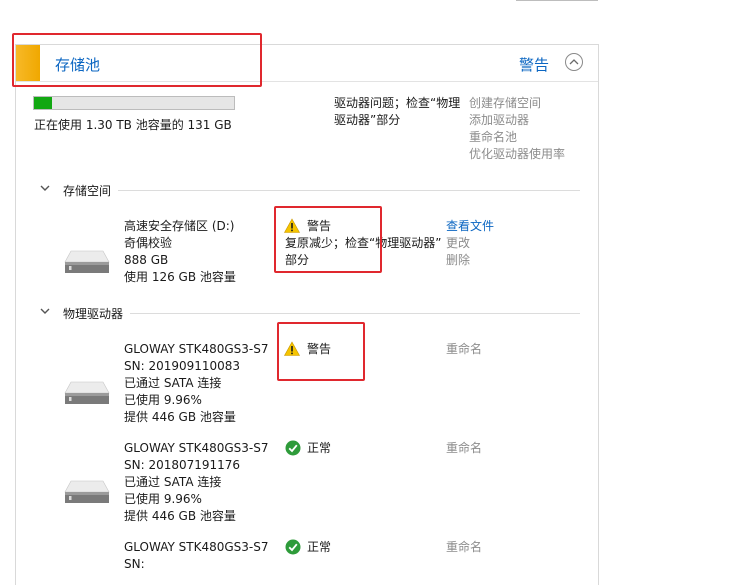 This screenshot has width=754, height=585. What do you see at coordinates (574, 62) in the screenshot?
I see `collapse-chevron-up-icon` at bounding box center [574, 62].